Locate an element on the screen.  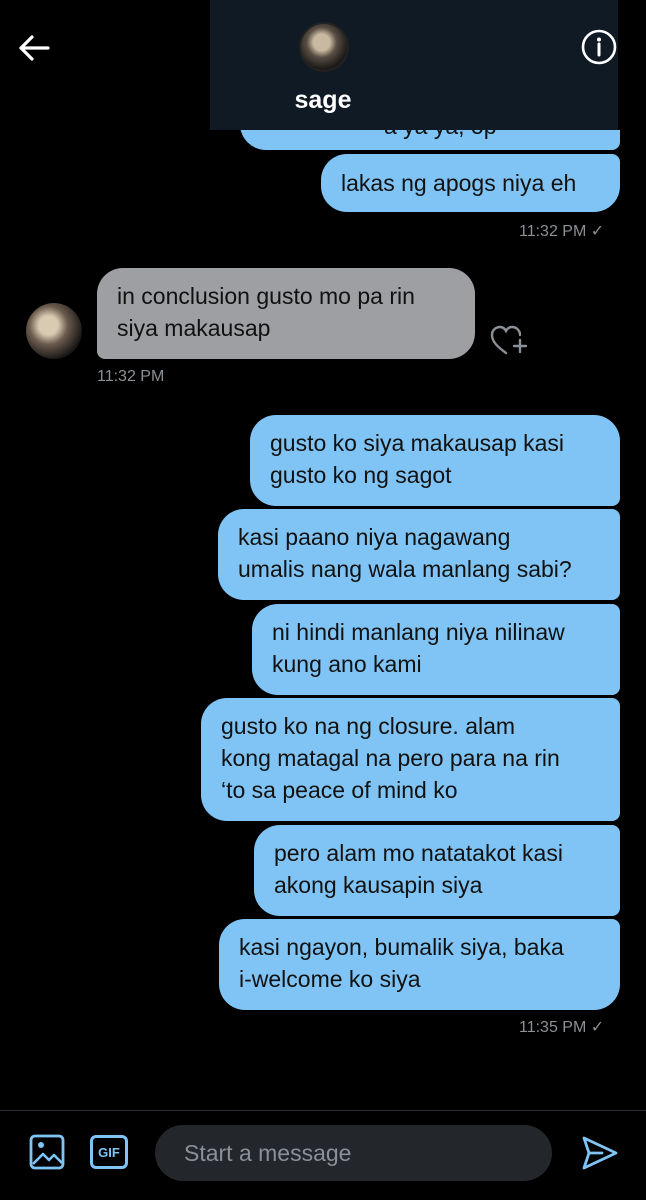
message-timestamp: 11:35 PM ✓ is located at coordinates (562, 1027).